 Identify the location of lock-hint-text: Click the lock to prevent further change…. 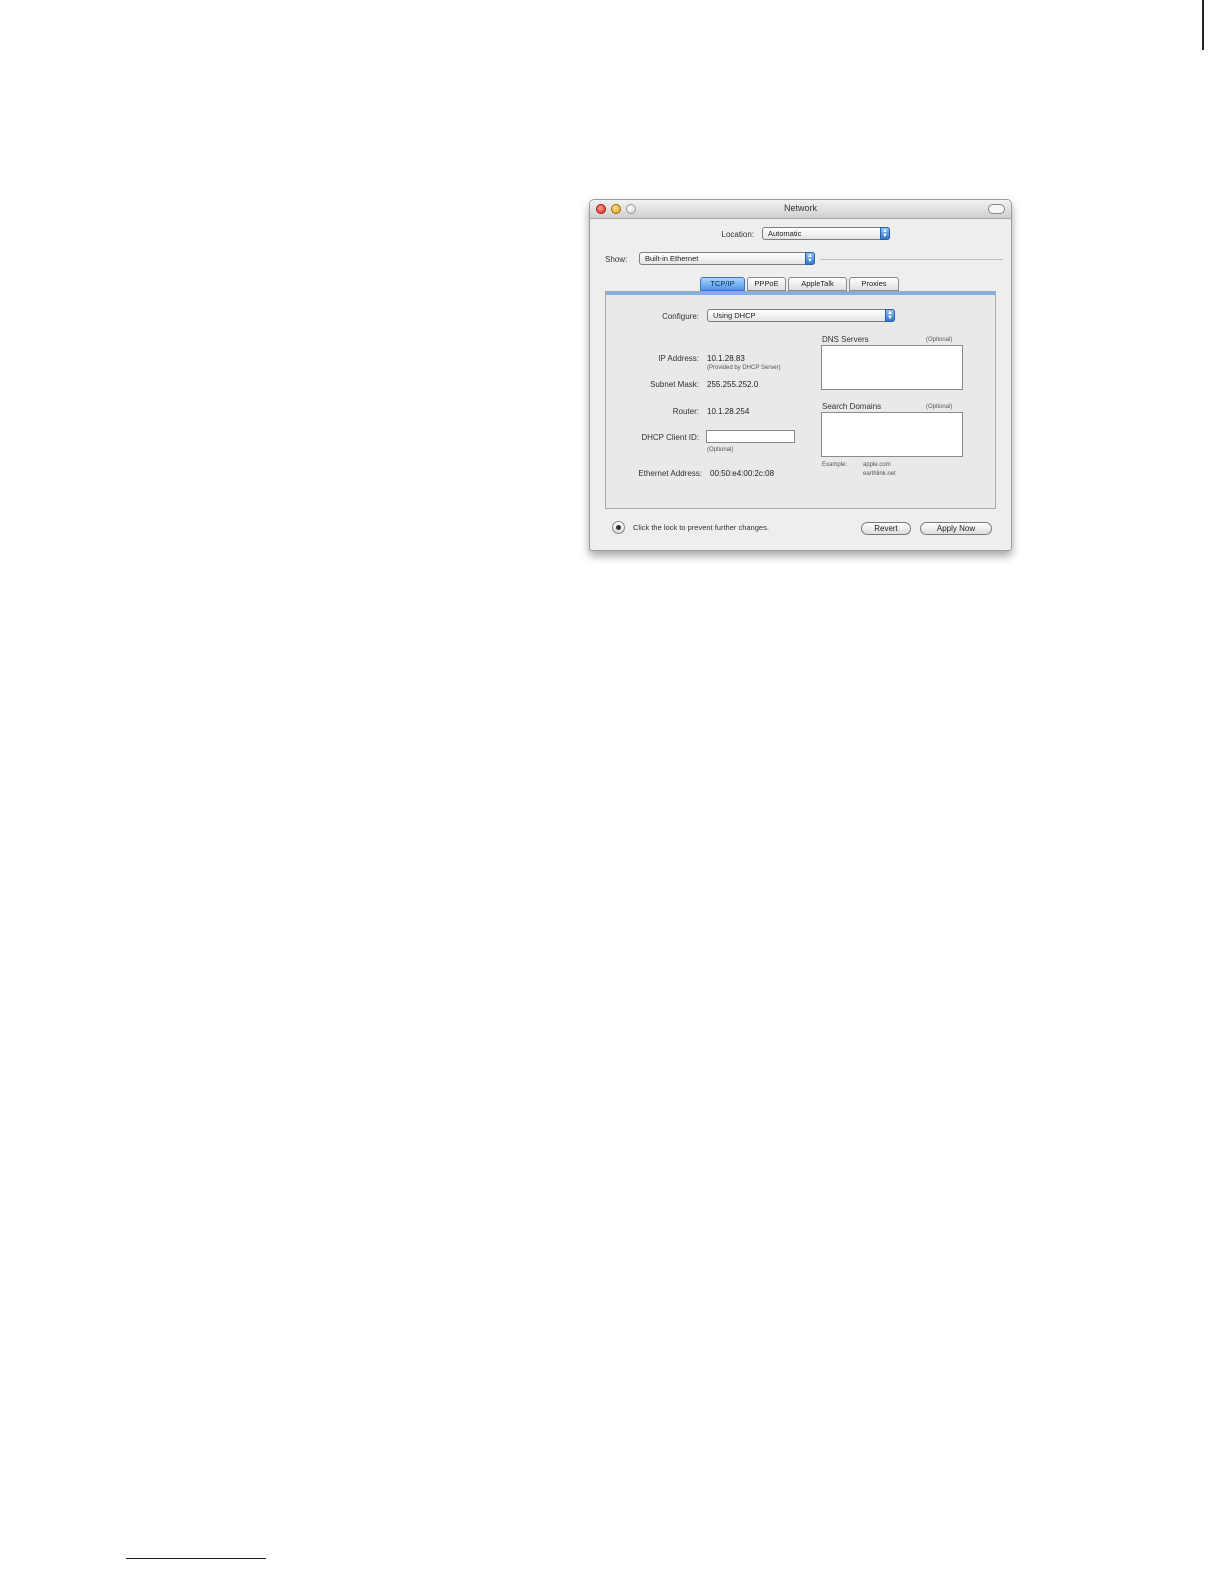
(701, 527).